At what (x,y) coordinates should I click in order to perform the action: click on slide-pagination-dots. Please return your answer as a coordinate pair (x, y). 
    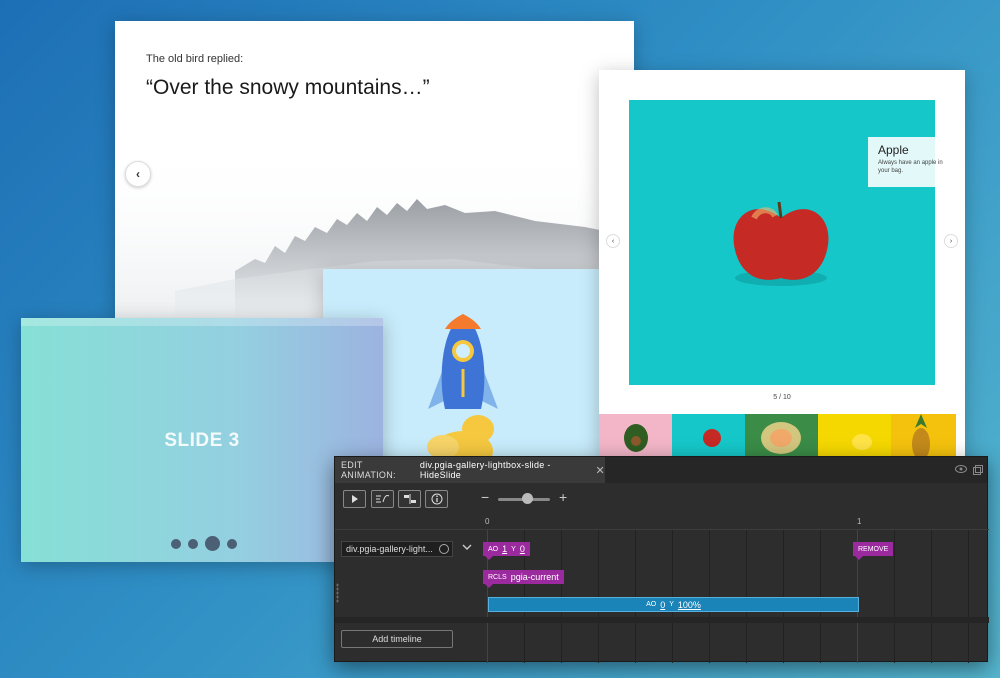
    Looking at the image, I should click on (204, 543).